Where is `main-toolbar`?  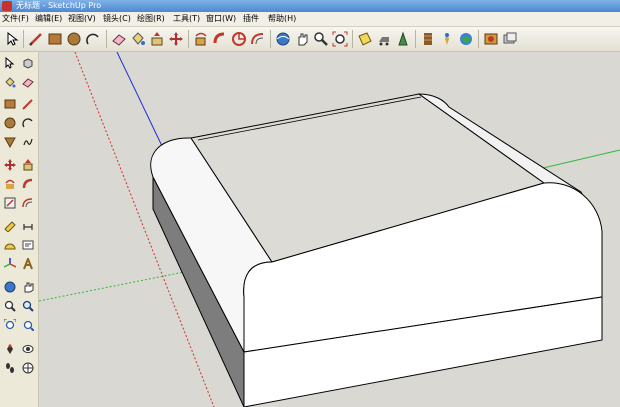 main-toolbar is located at coordinates (310, 39).